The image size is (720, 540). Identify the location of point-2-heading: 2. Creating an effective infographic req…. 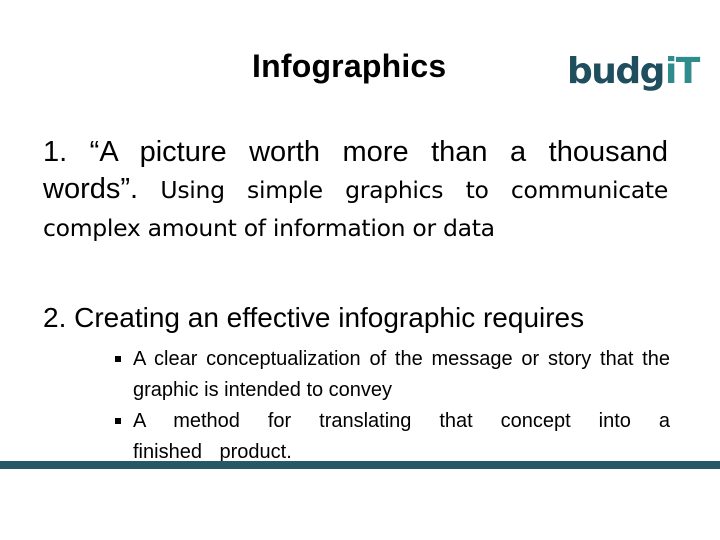
(314, 317).